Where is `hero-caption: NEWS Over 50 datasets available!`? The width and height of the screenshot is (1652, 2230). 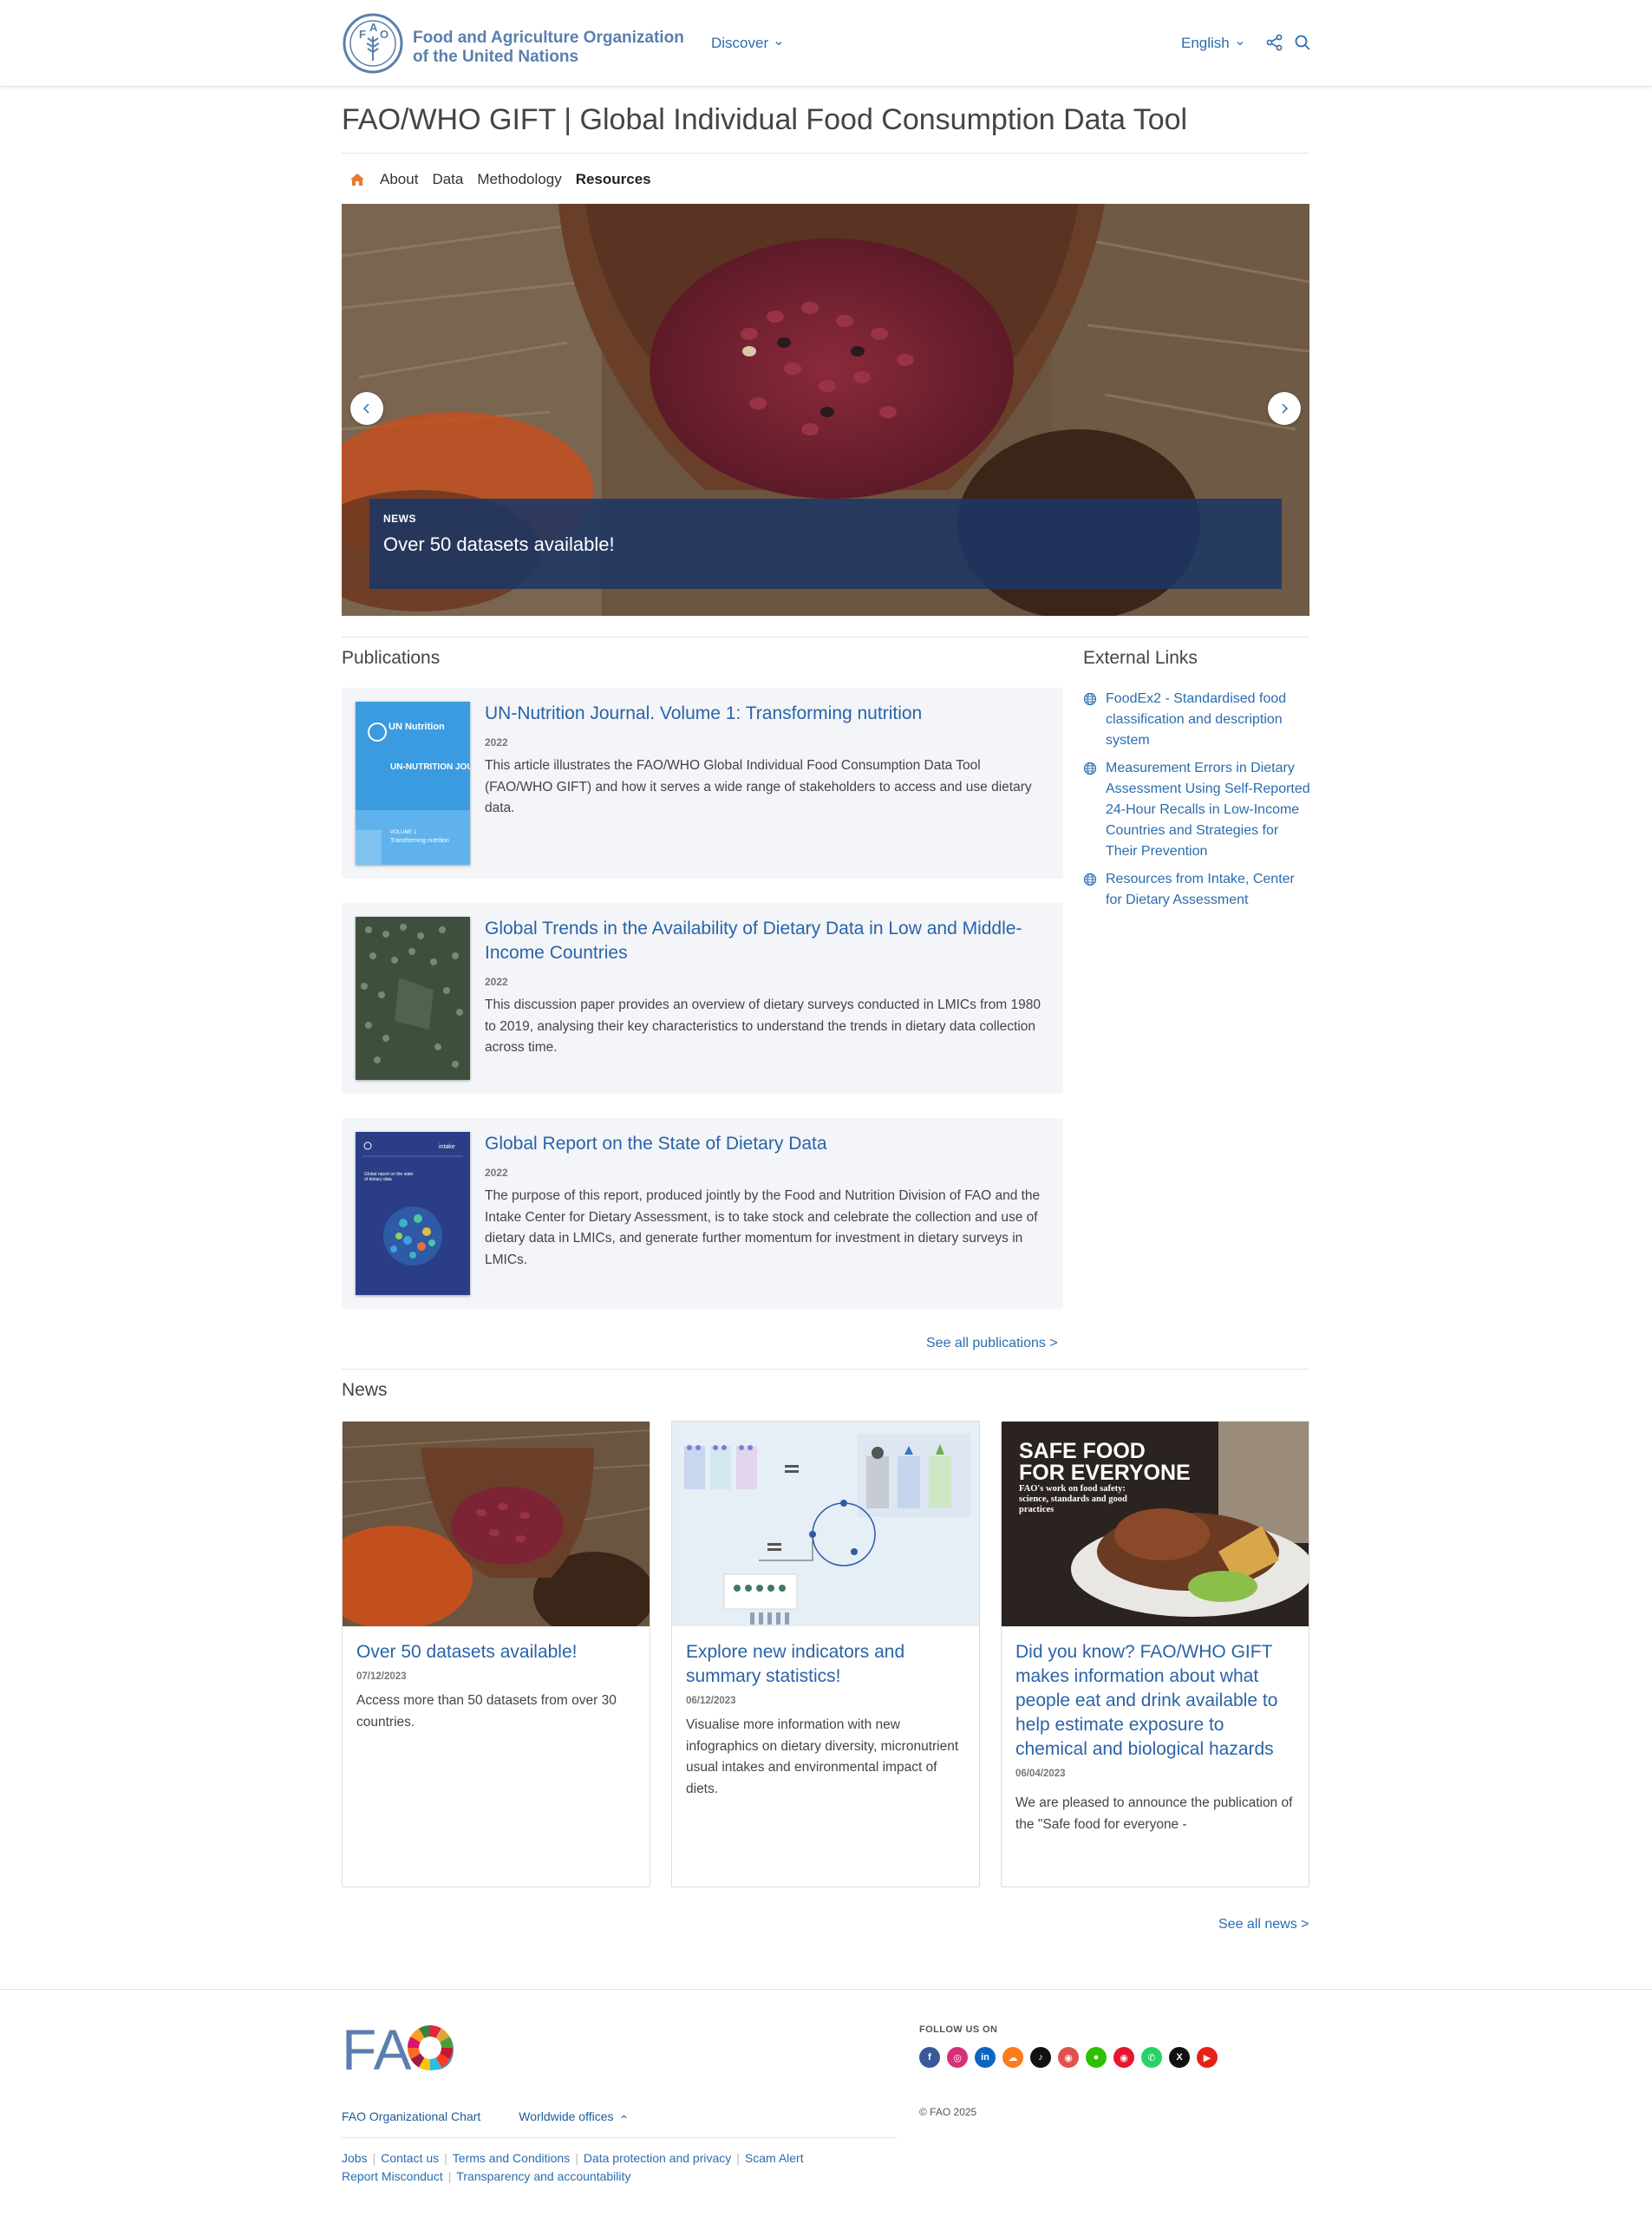 hero-caption: NEWS Over 50 datasets available! is located at coordinates (826, 544).